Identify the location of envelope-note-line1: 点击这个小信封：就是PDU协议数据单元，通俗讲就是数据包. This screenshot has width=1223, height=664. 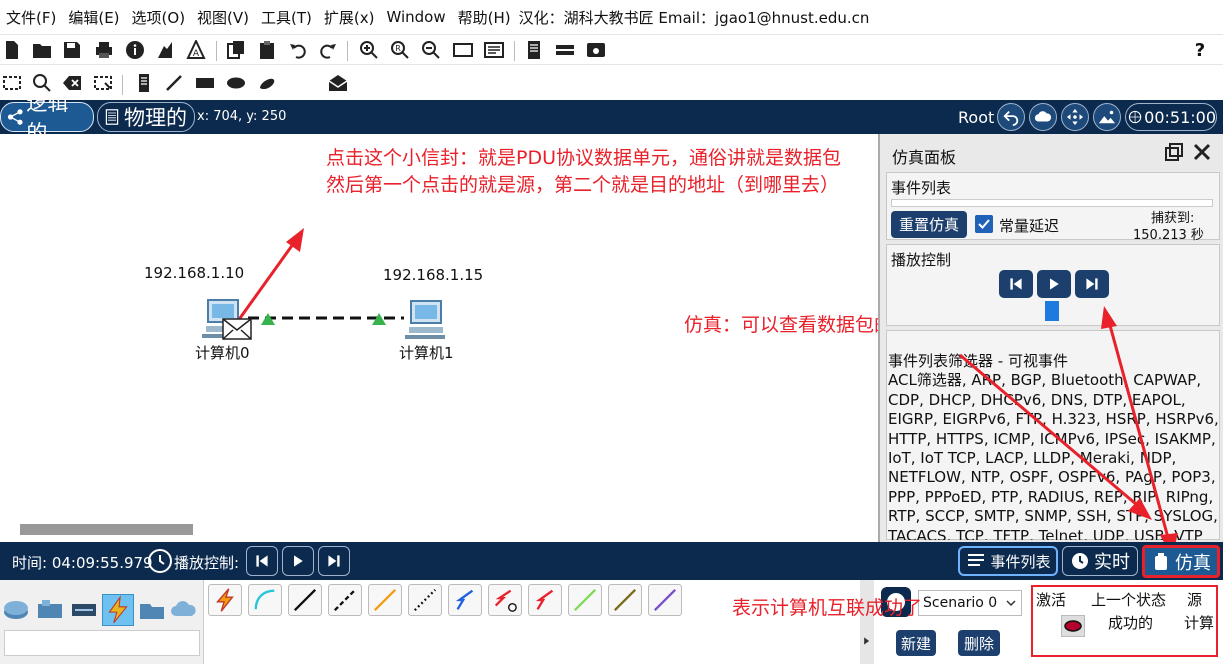
(583, 158).